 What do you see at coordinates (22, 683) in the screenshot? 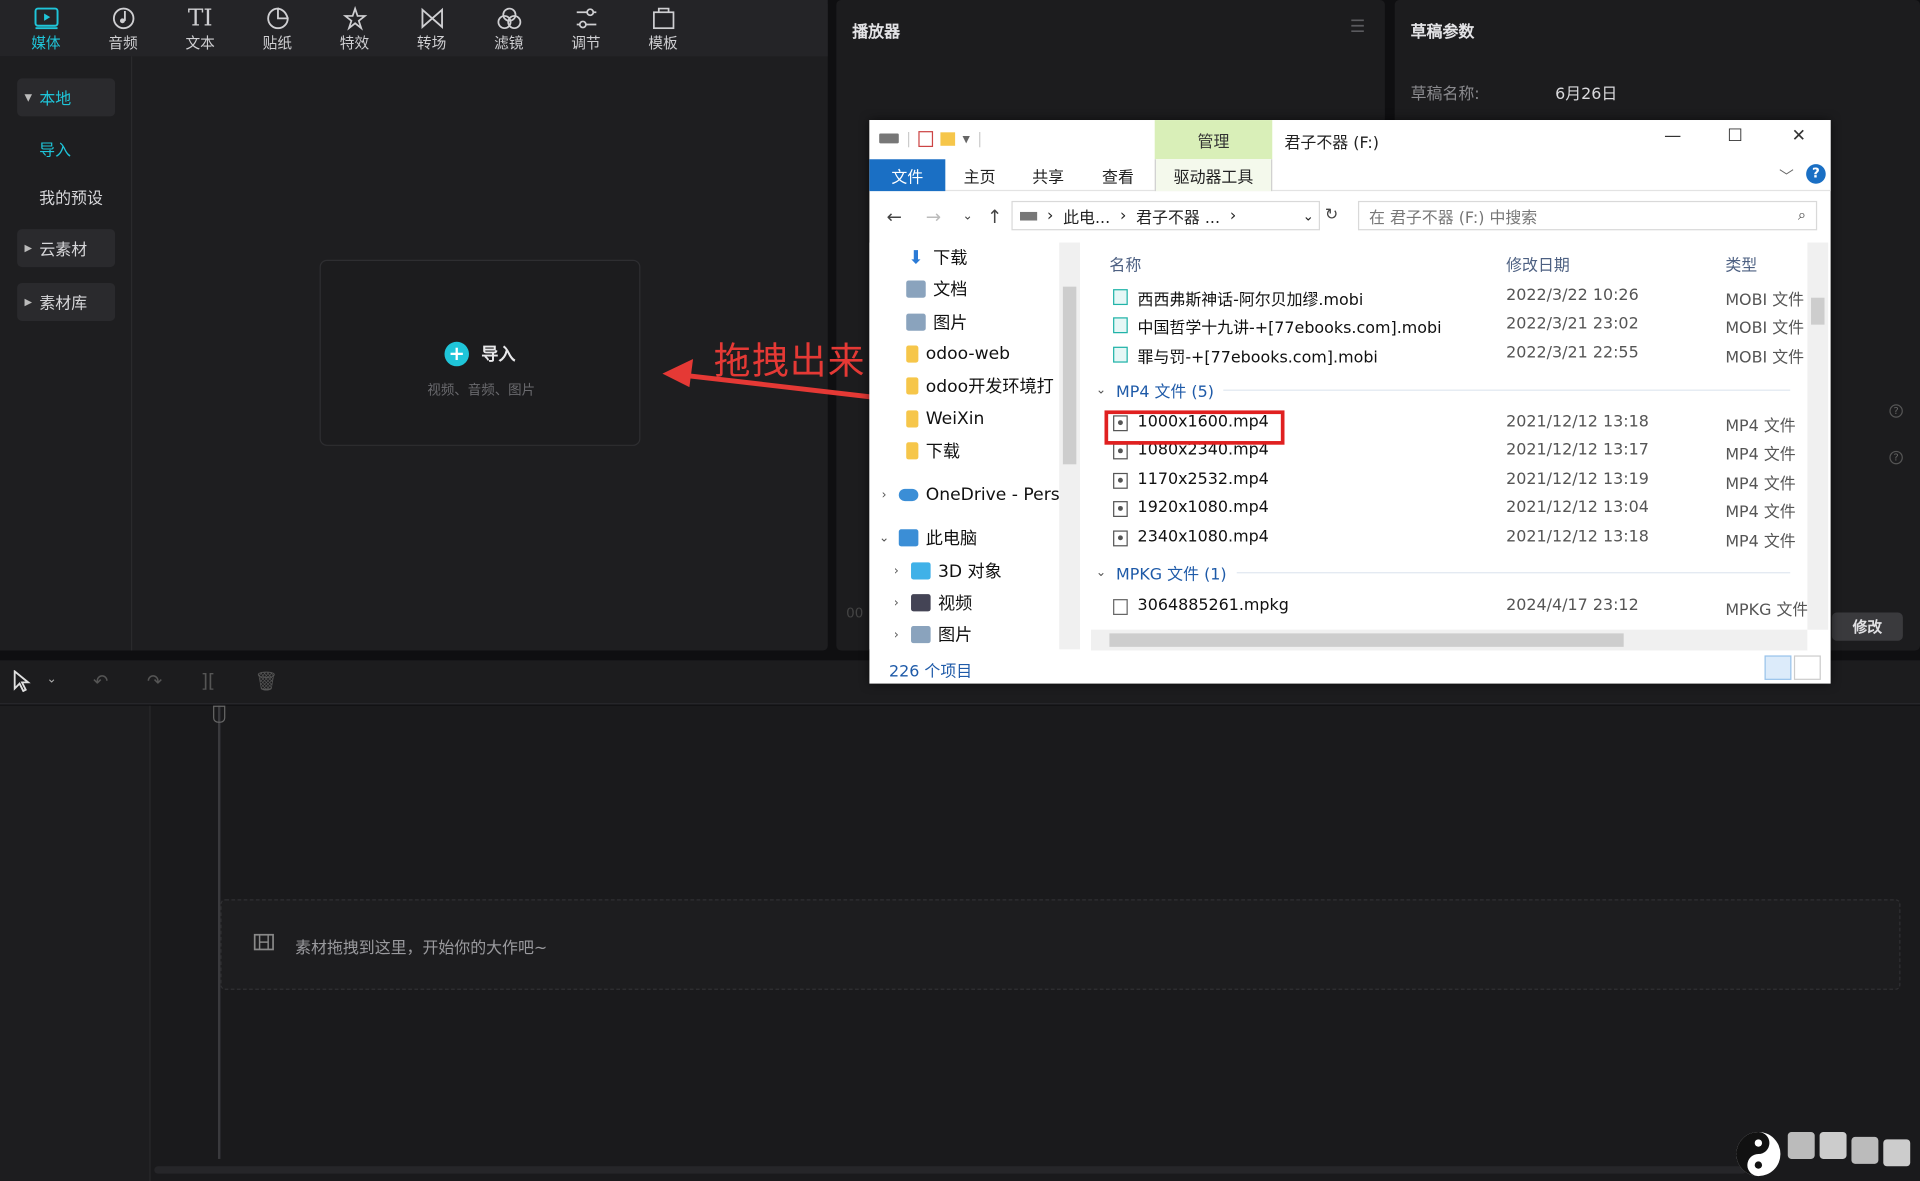
I see `select-cursor-icon` at bounding box center [22, 683].